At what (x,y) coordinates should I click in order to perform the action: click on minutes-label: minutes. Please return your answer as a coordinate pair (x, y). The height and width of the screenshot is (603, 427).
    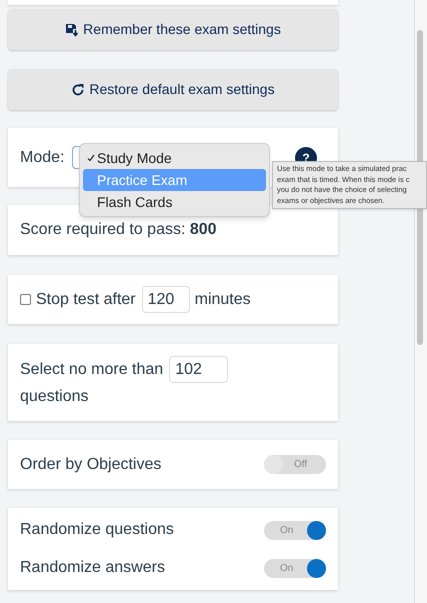
    Looking at the image, I should click on (222, 300).